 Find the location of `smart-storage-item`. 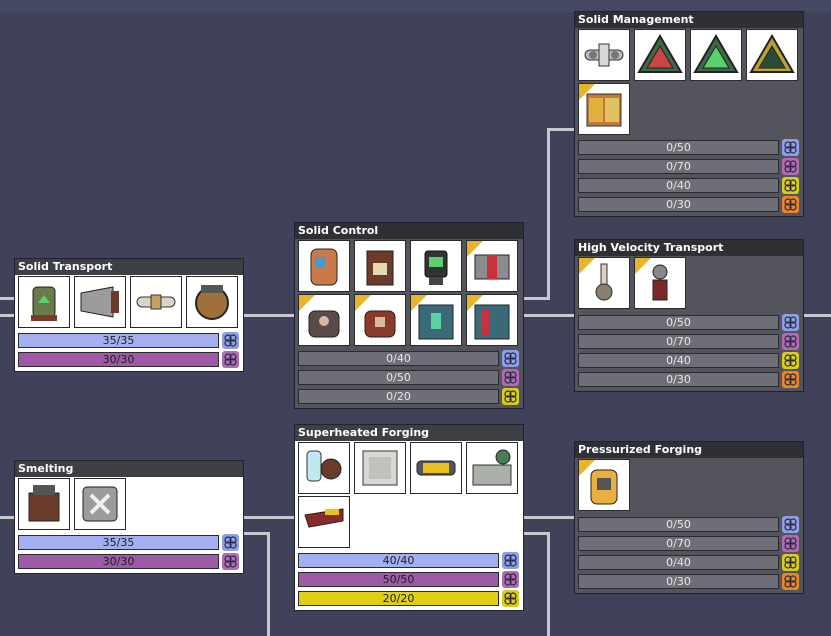

smart-storage-item is located at coordinates (436, 320).